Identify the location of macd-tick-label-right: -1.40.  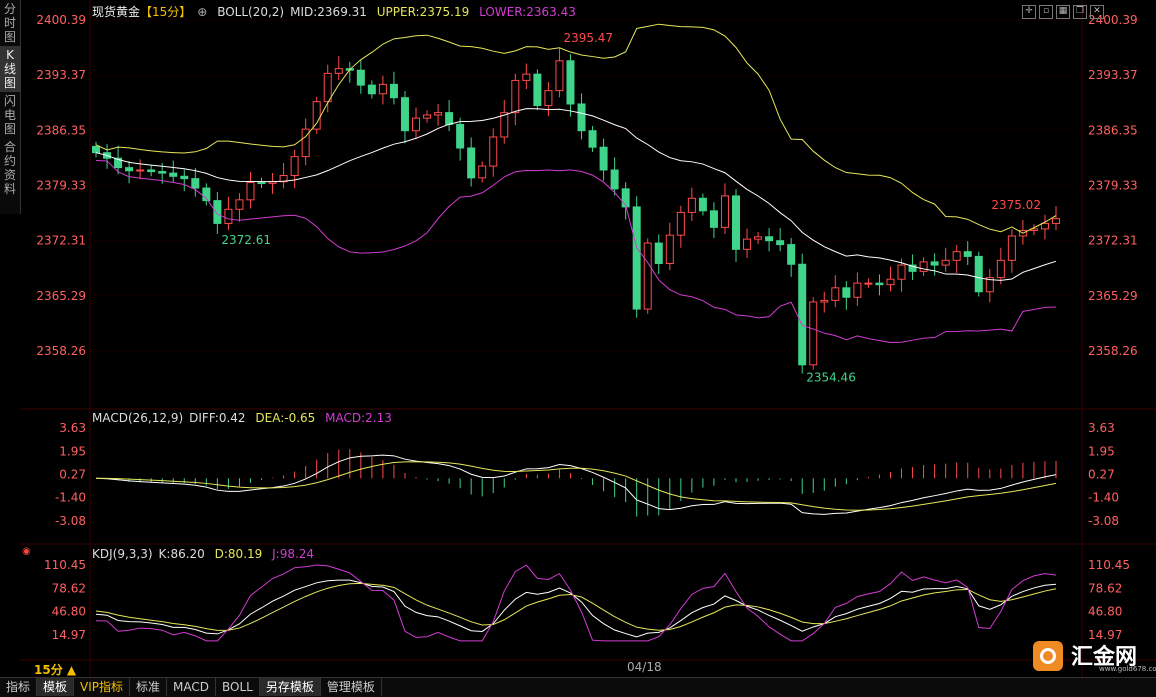
(1103, 498).